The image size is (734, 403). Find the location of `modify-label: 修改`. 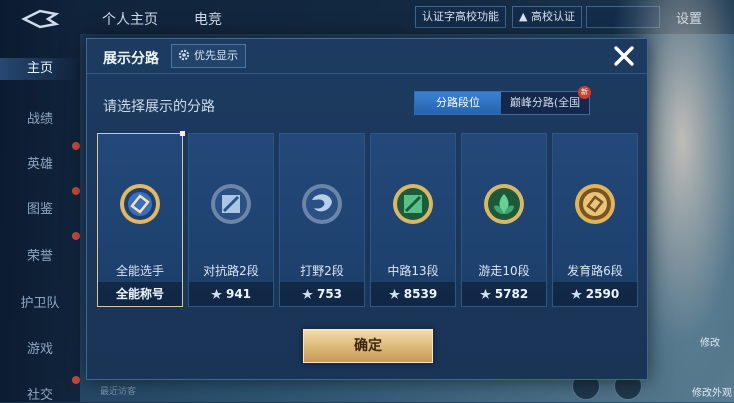

modify-label: 修改 is located at coordinates (710, 341).